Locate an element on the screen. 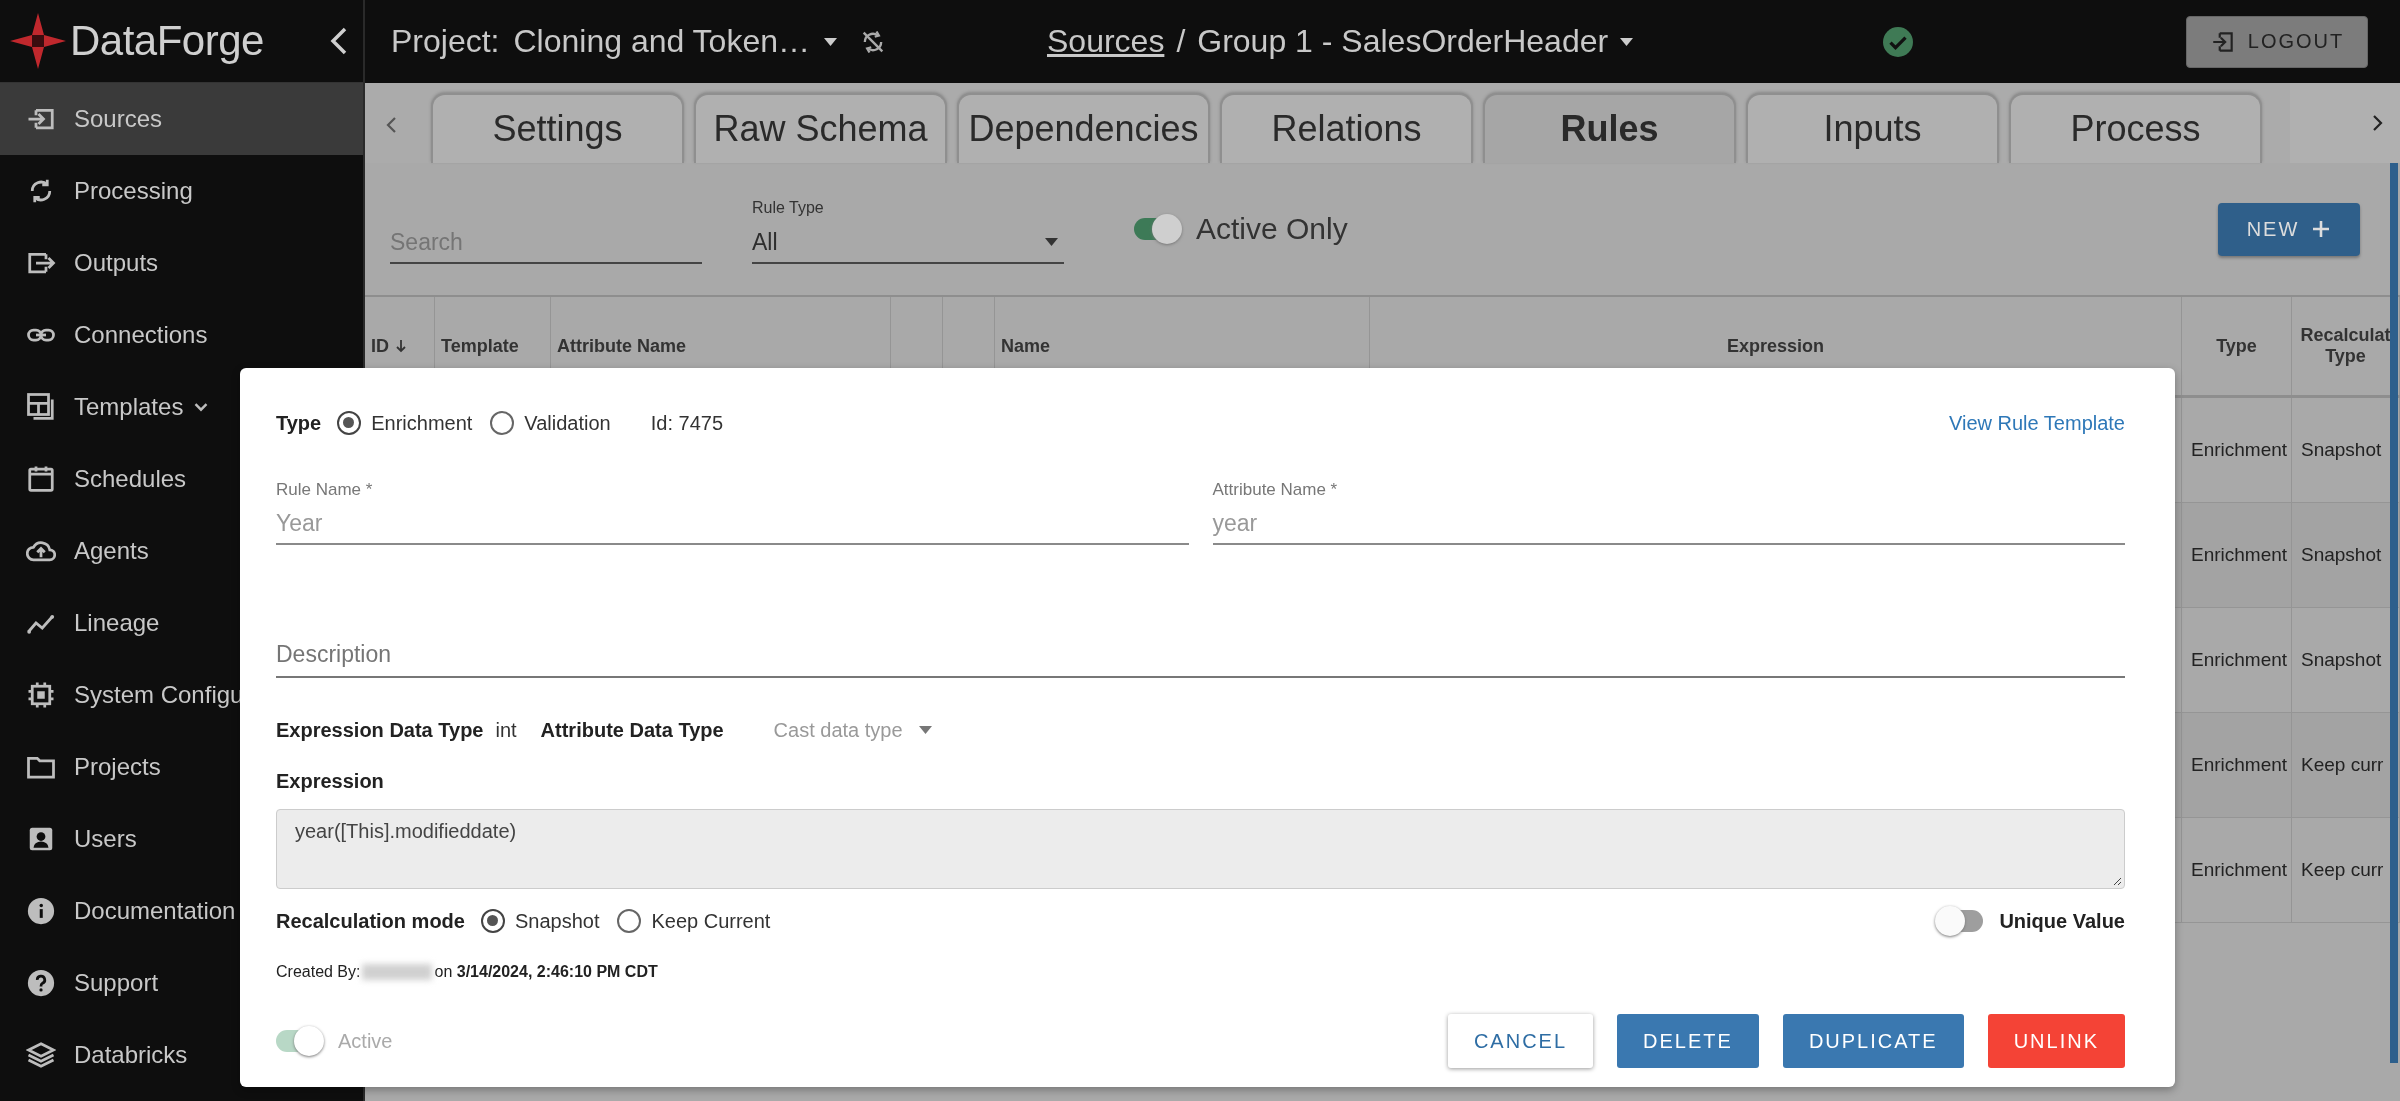  expression-field: year([This].modifieddate) is located at coordinates (1200, 849).